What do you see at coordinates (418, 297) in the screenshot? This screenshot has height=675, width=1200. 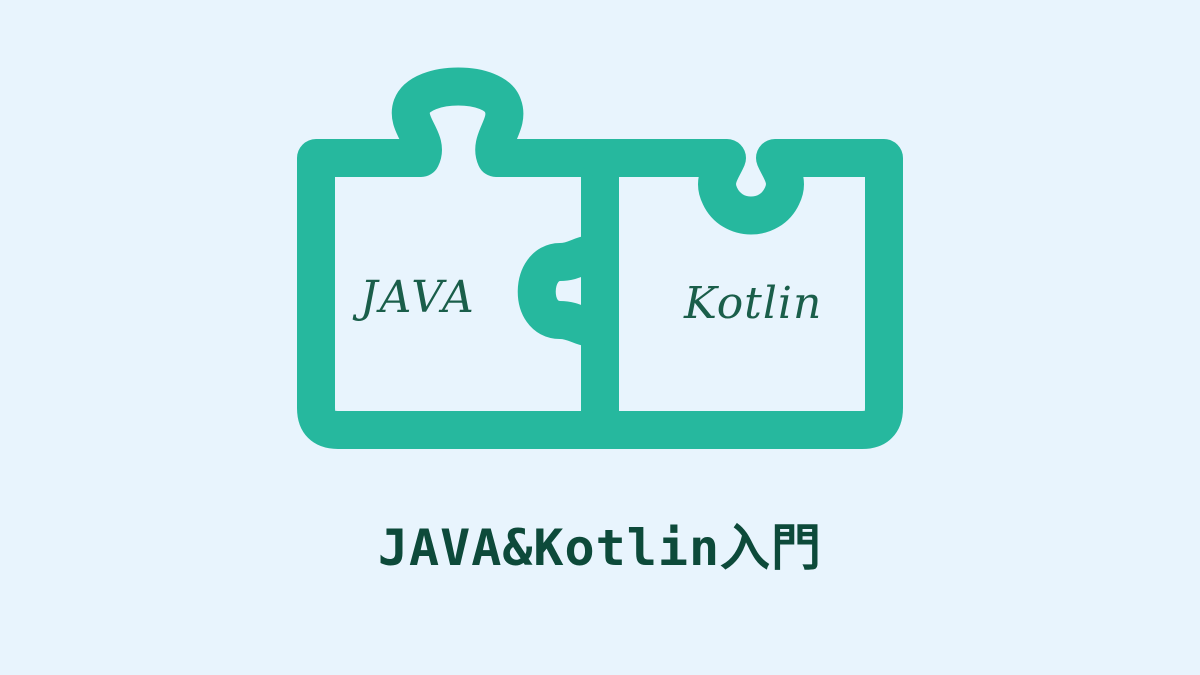 I see `left-piece-label: JAVA` at bounding box center [418, 297].